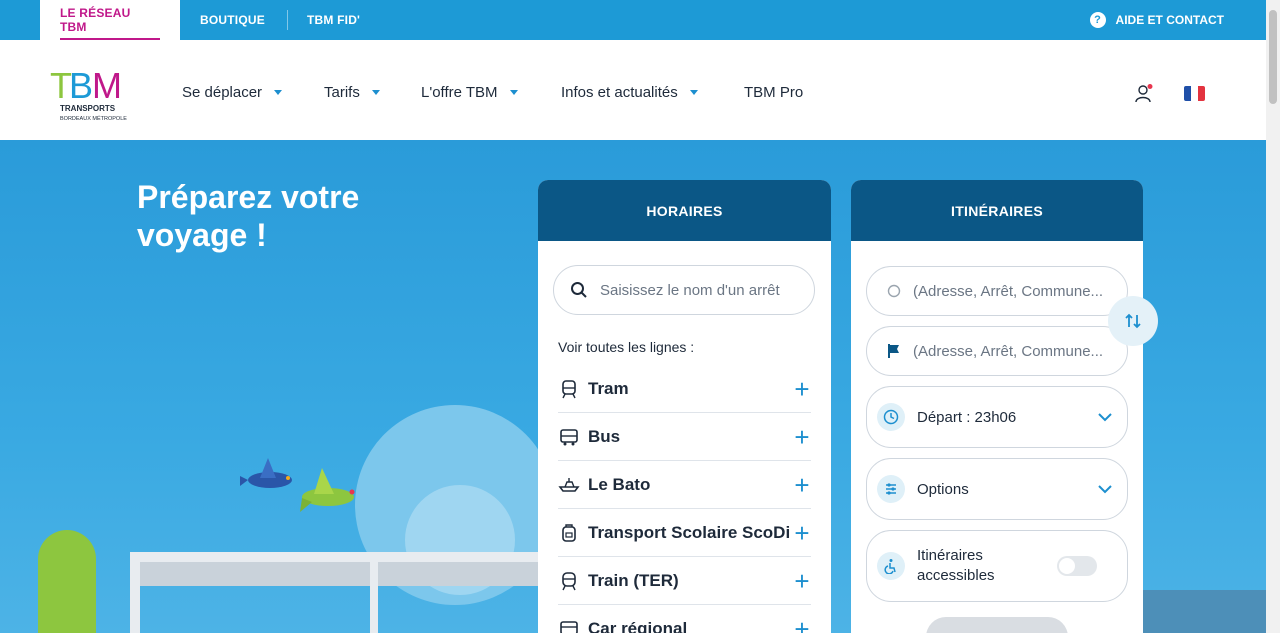 Image resolution: width=1280 pixels, height=633 pixels. What do you see at coordinates (684, 210) in the screenshot?
I see `horaires-title: HORAIRES` at bounding box center [684, 210].